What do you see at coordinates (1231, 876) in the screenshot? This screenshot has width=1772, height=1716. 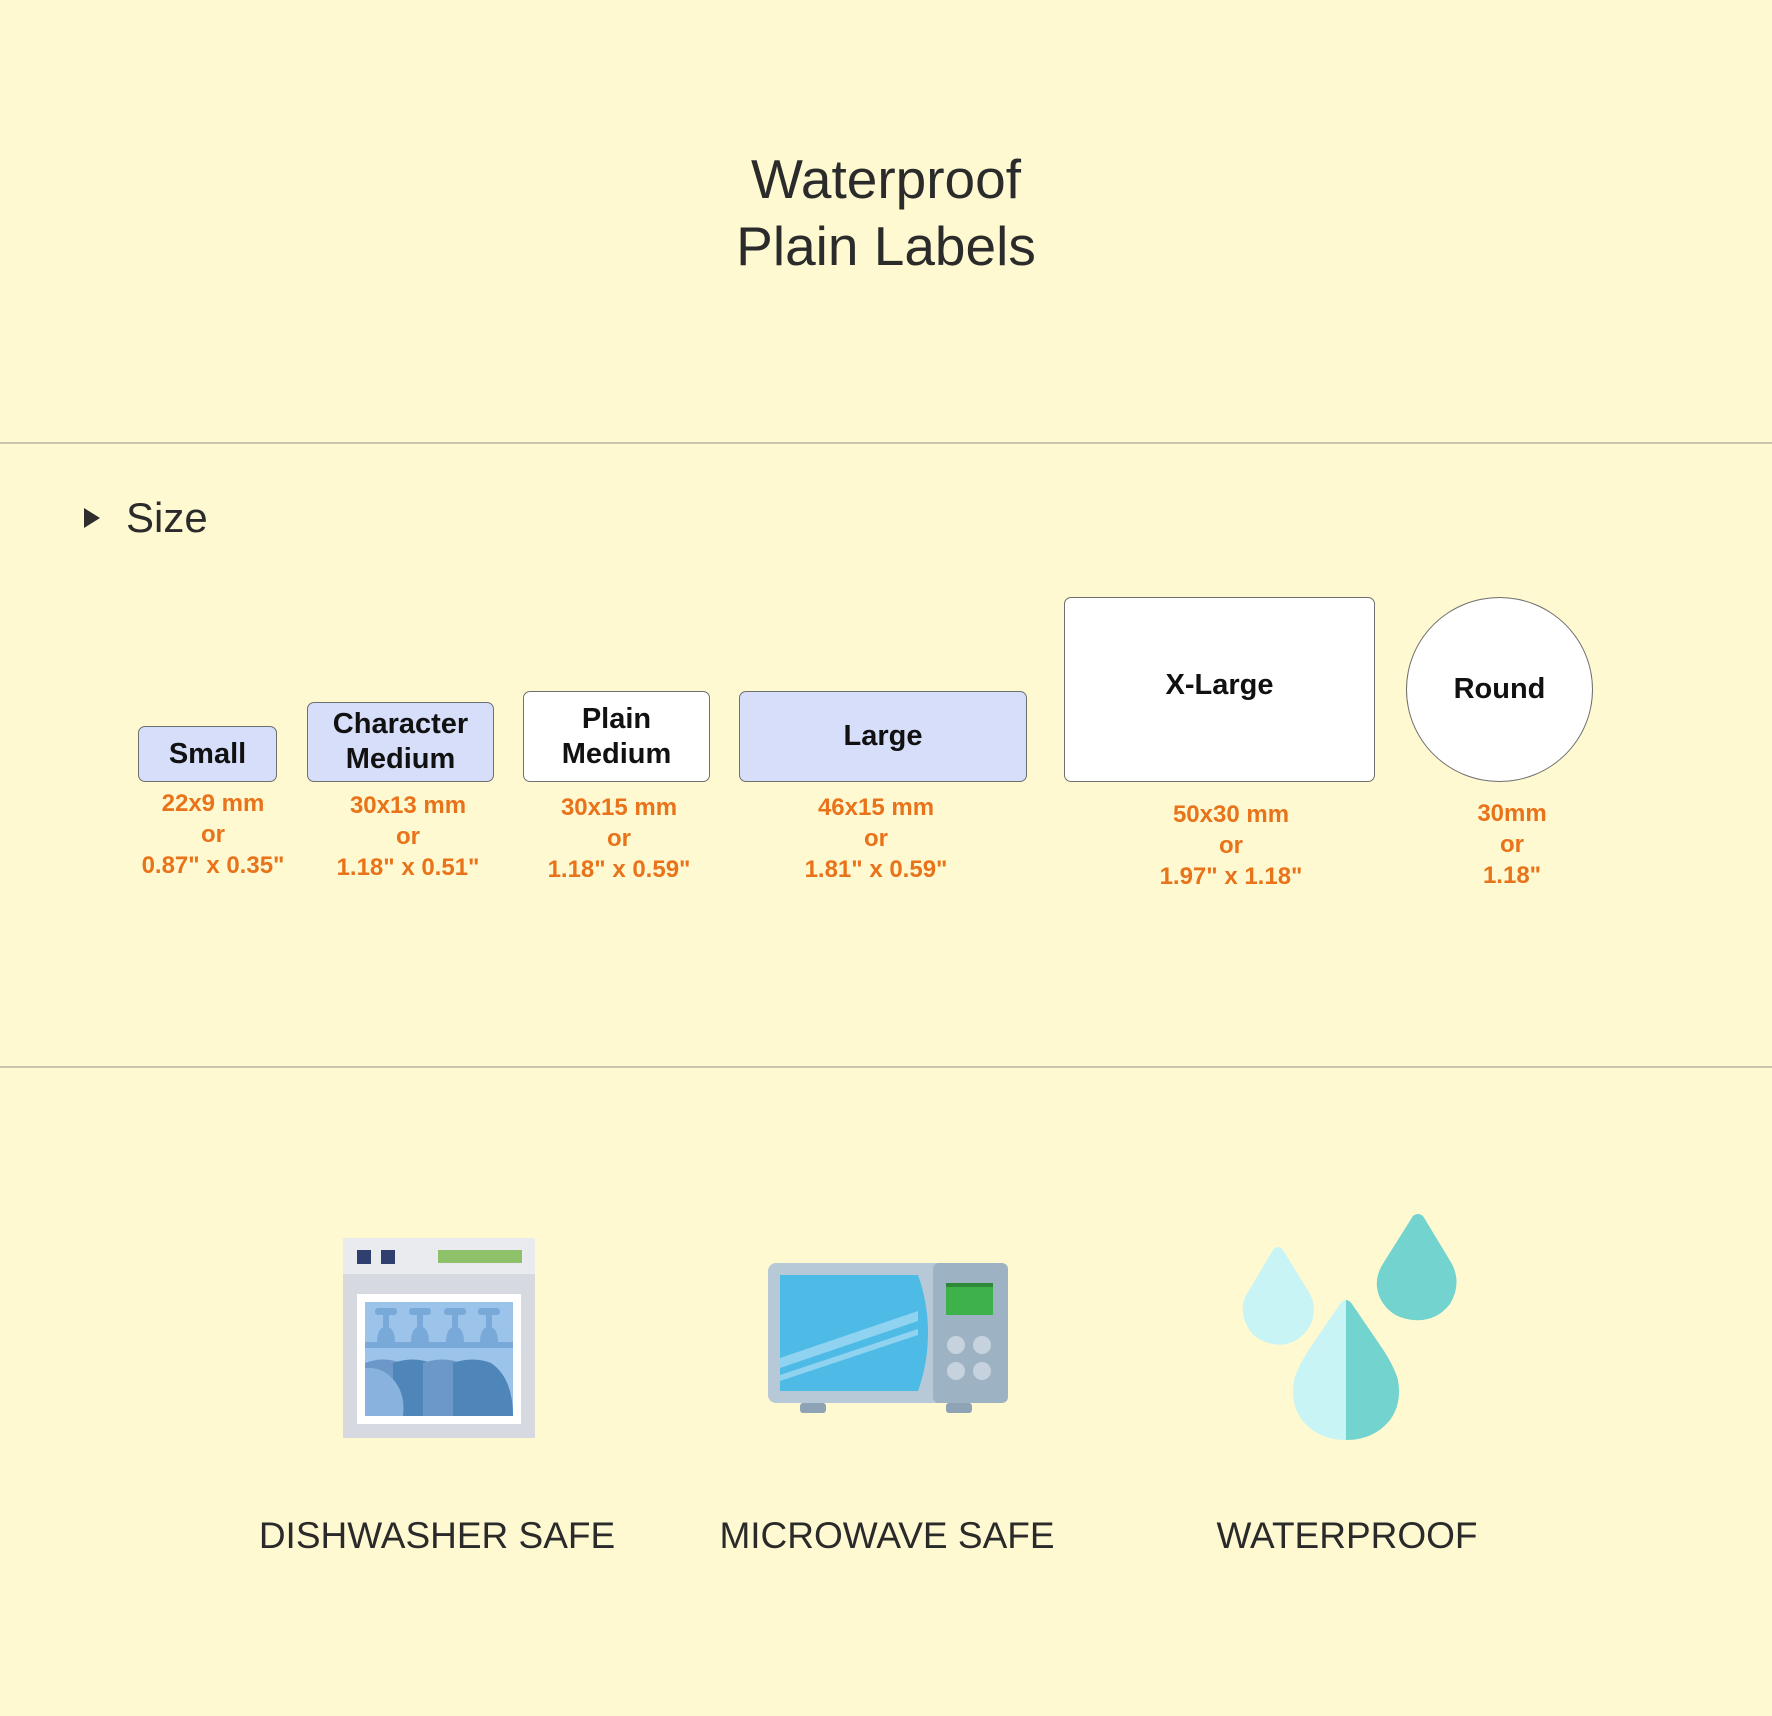 I see `dims-x-large-imperial: 1.97" x 1.18"` at bounding box center [1231, 876].